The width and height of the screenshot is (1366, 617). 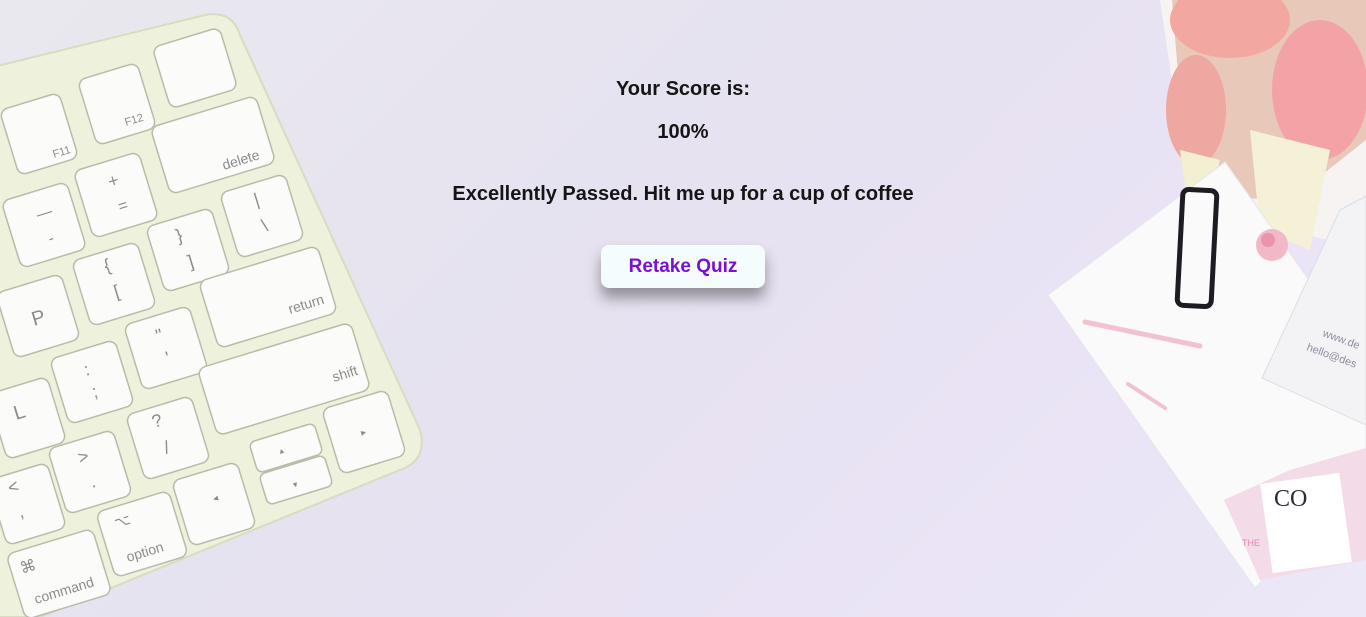 I want to click on score-value: 100%, so click(x=683, y=132).